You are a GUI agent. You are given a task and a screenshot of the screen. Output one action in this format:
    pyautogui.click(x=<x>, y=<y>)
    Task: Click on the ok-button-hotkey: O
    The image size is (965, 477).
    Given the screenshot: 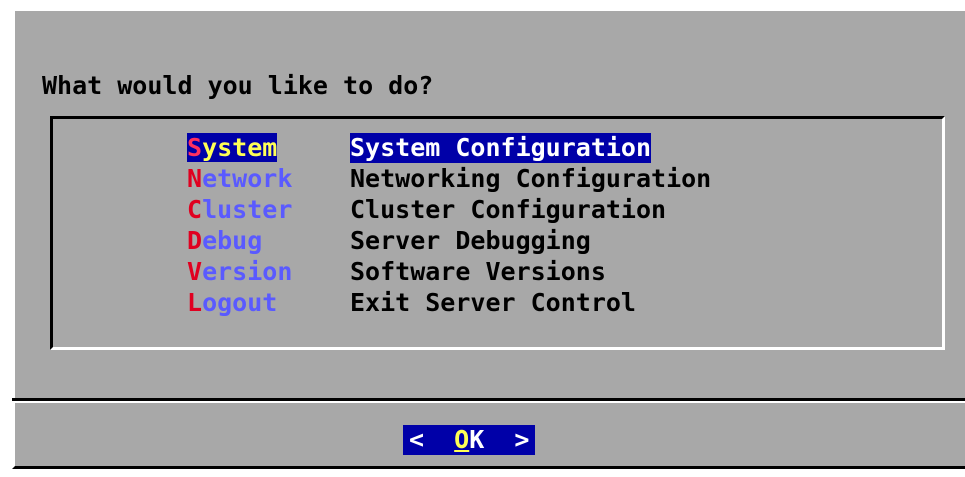 What is the action you would take?
    pyautogui.click(x=462, y=439)
    